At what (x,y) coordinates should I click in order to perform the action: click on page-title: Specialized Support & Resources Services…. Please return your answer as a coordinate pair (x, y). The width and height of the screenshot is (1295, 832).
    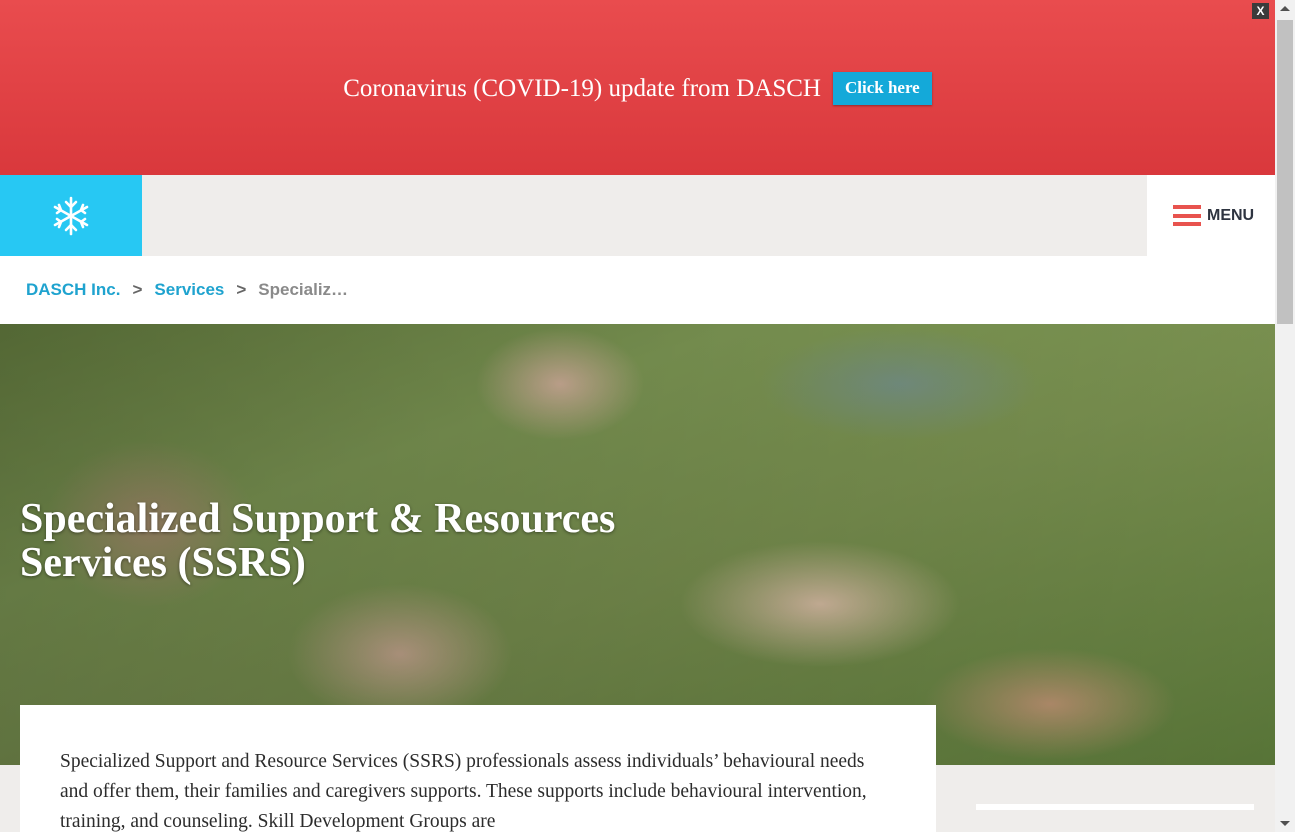
    Looking at the image, I should click on (318, 541).